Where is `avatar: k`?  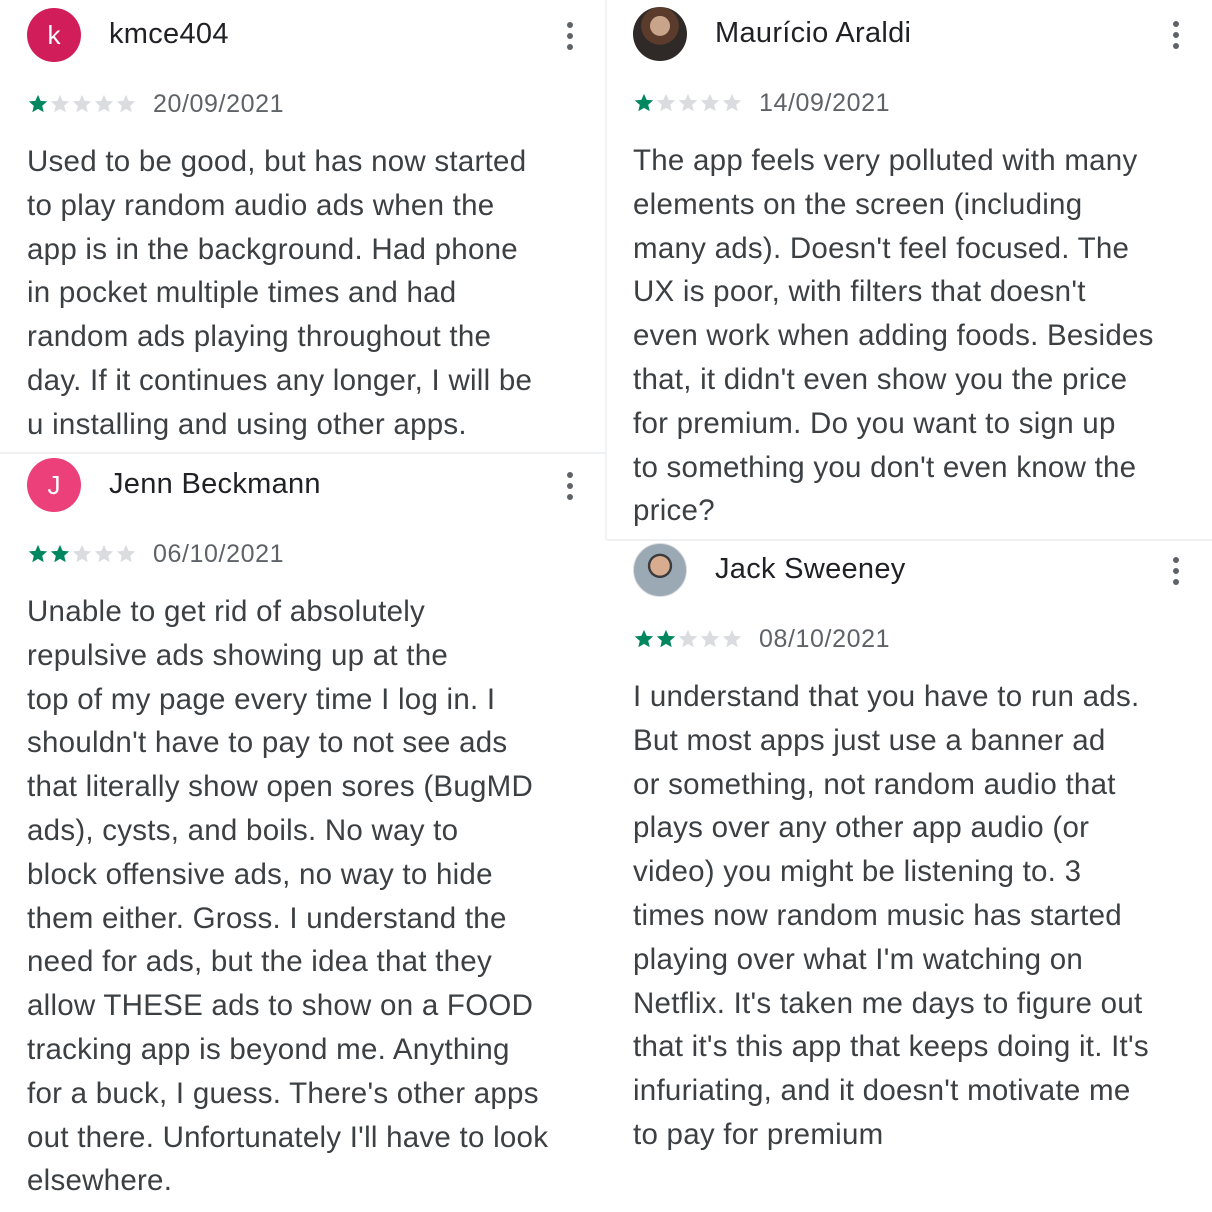
avatar: k is located at coordinates (54, 35).